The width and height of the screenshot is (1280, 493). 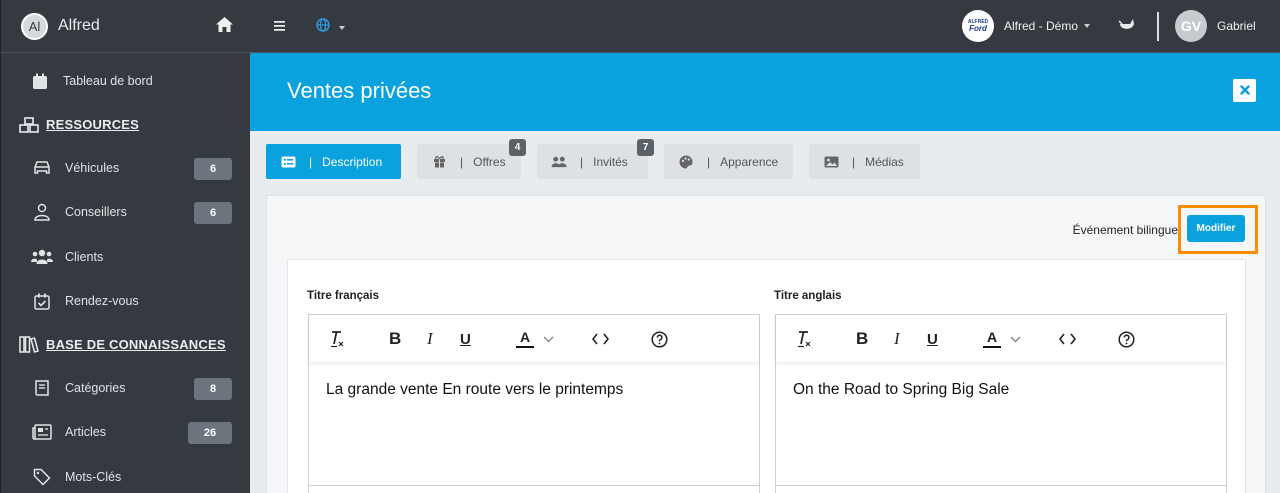 I want to click on sidebar-header-resources: RESSOURCES, so click(x=125, y=125).